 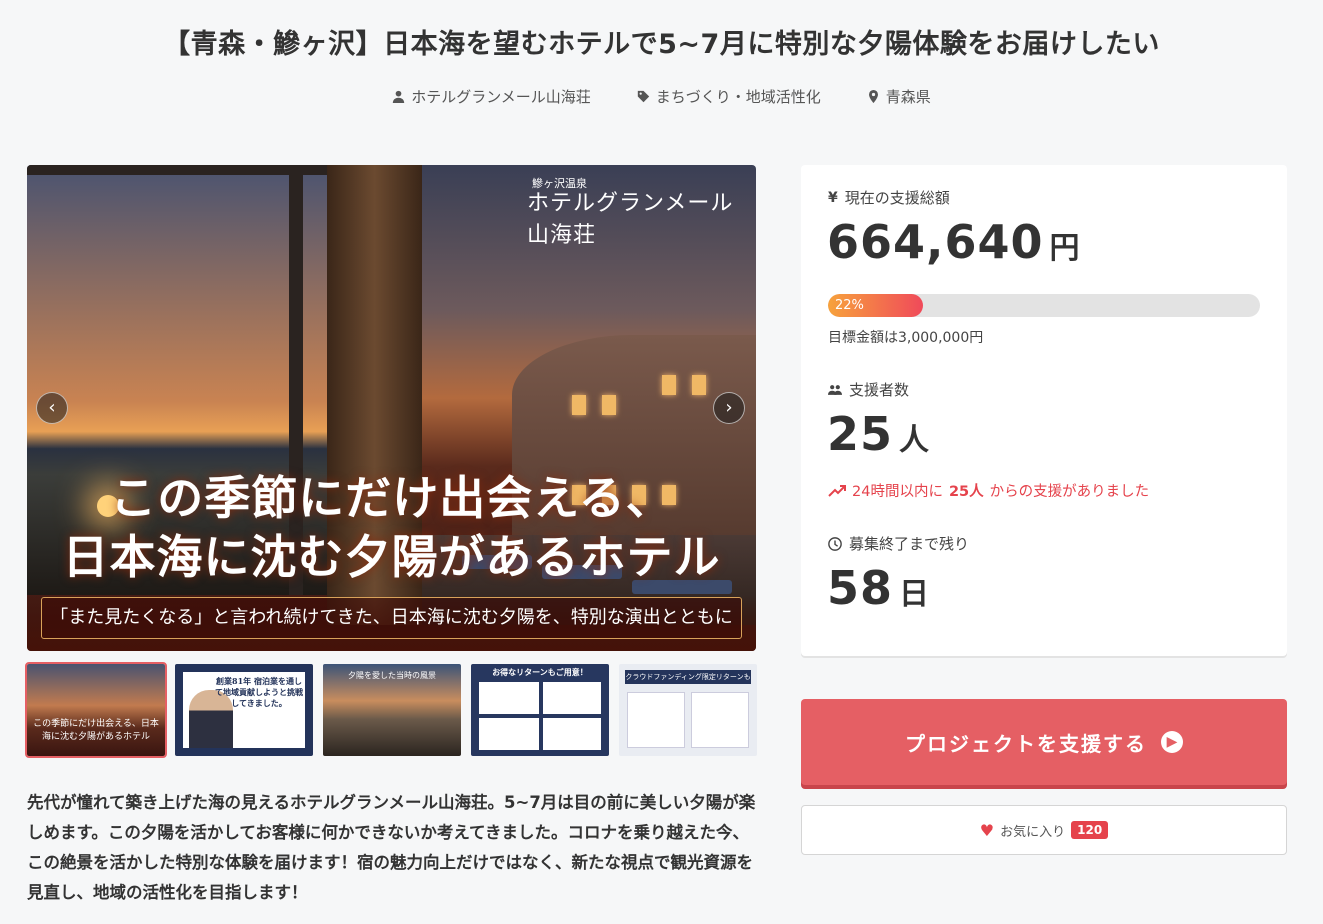 I want to click on clock-icon, so click(x=835, y=543).